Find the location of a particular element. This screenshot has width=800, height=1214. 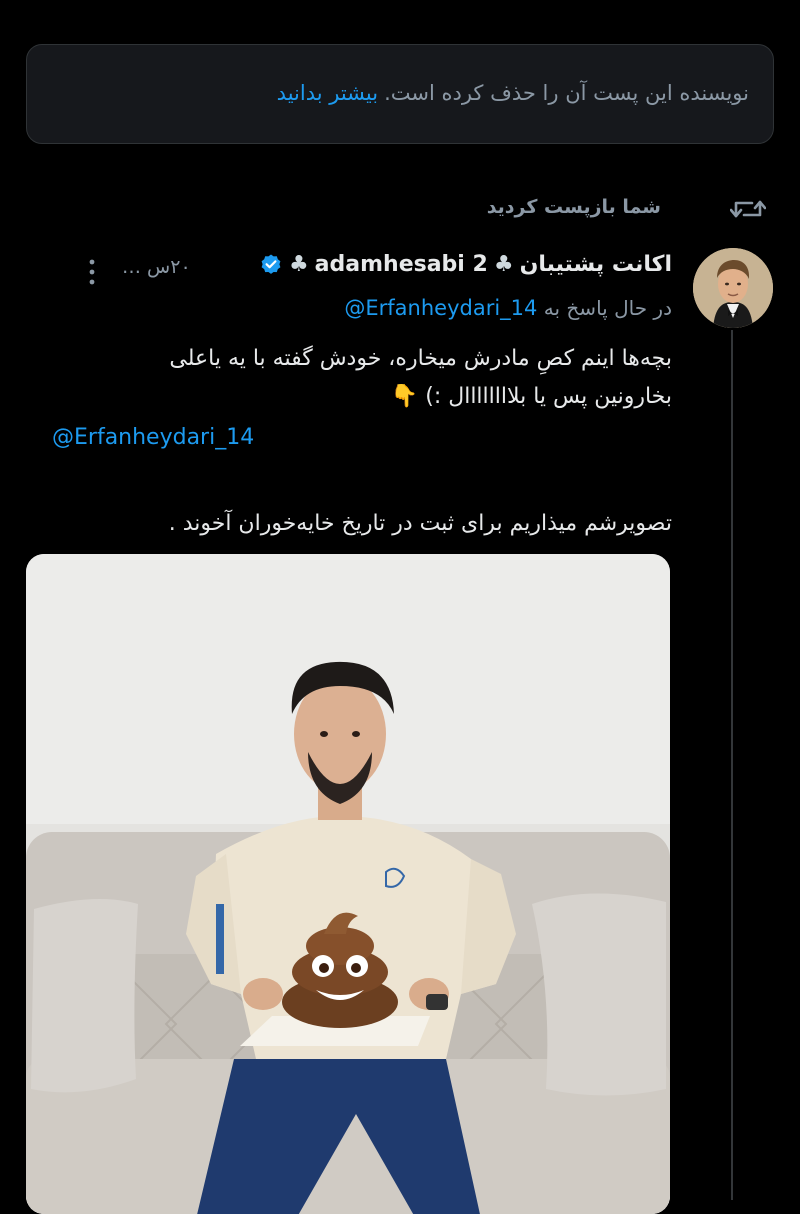

display-name-text: اکانت پشتیبان is located at coordinates (595, 264).